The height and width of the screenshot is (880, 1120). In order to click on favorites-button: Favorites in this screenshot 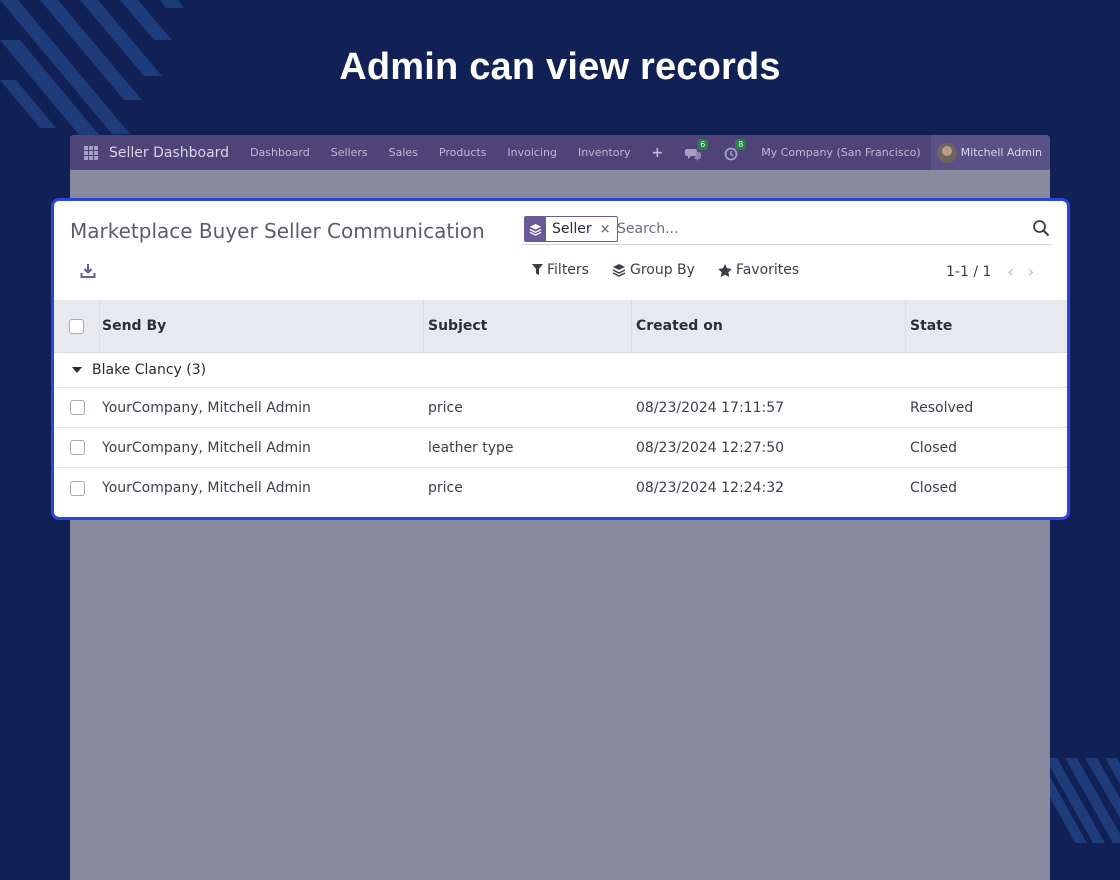, I will do `click(758, 270)`.